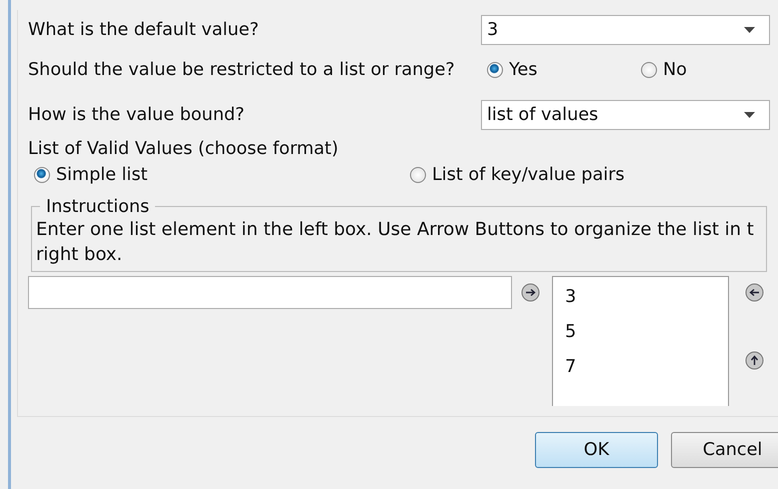  What do you see at coordinates (646, 297) in the screenshot?
I see `list-item: 3` at bounding box center [646, 297].